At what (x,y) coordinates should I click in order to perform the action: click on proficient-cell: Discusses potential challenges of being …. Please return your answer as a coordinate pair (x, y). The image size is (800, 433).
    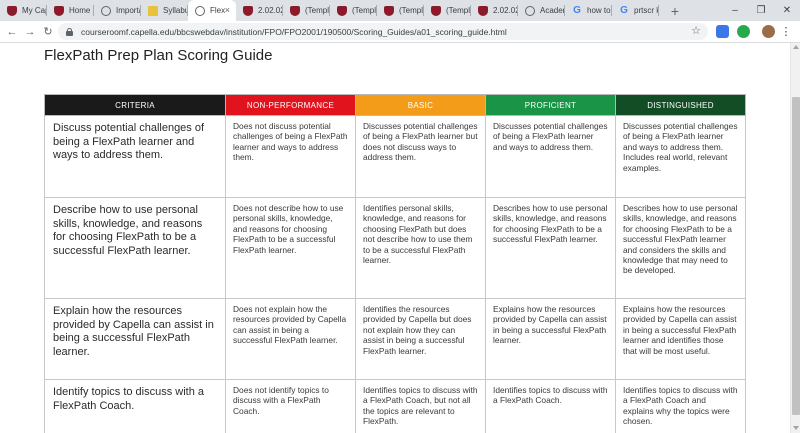
    Looking at the image, I should click on (550, 156).